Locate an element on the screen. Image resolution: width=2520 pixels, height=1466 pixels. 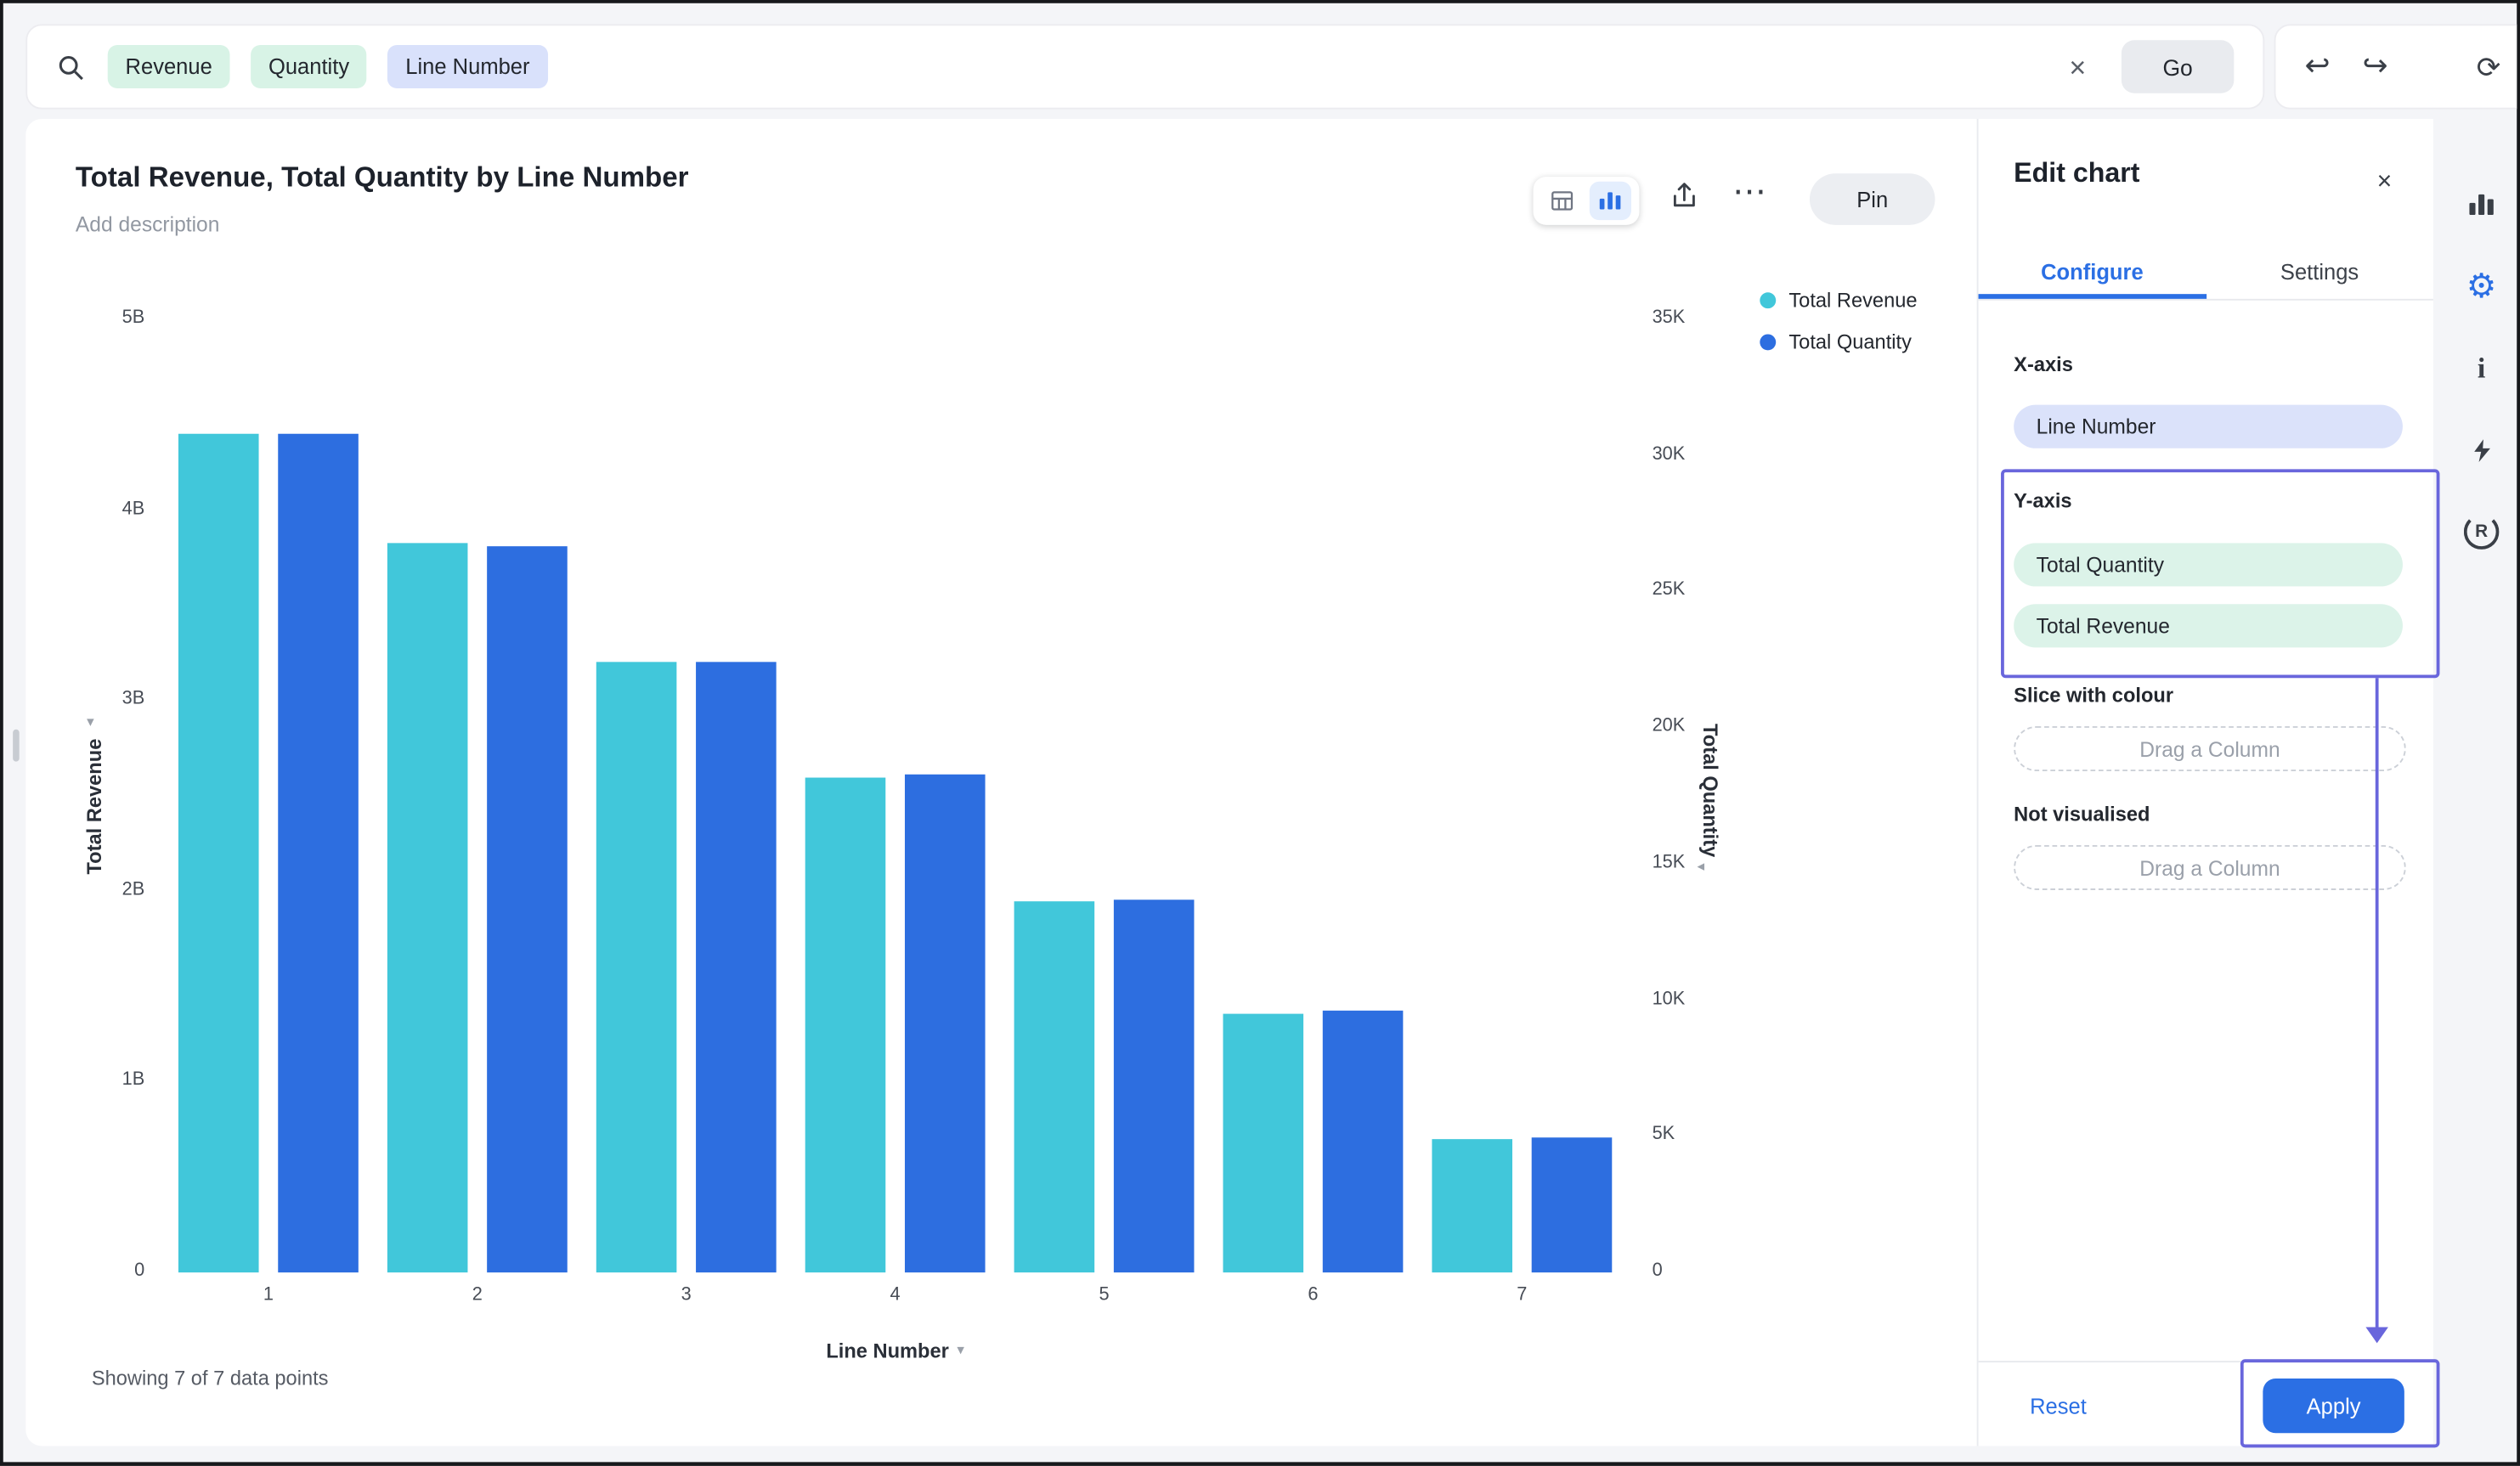
y-tick-label-right: 25K is located at coordinates (1669, 590).